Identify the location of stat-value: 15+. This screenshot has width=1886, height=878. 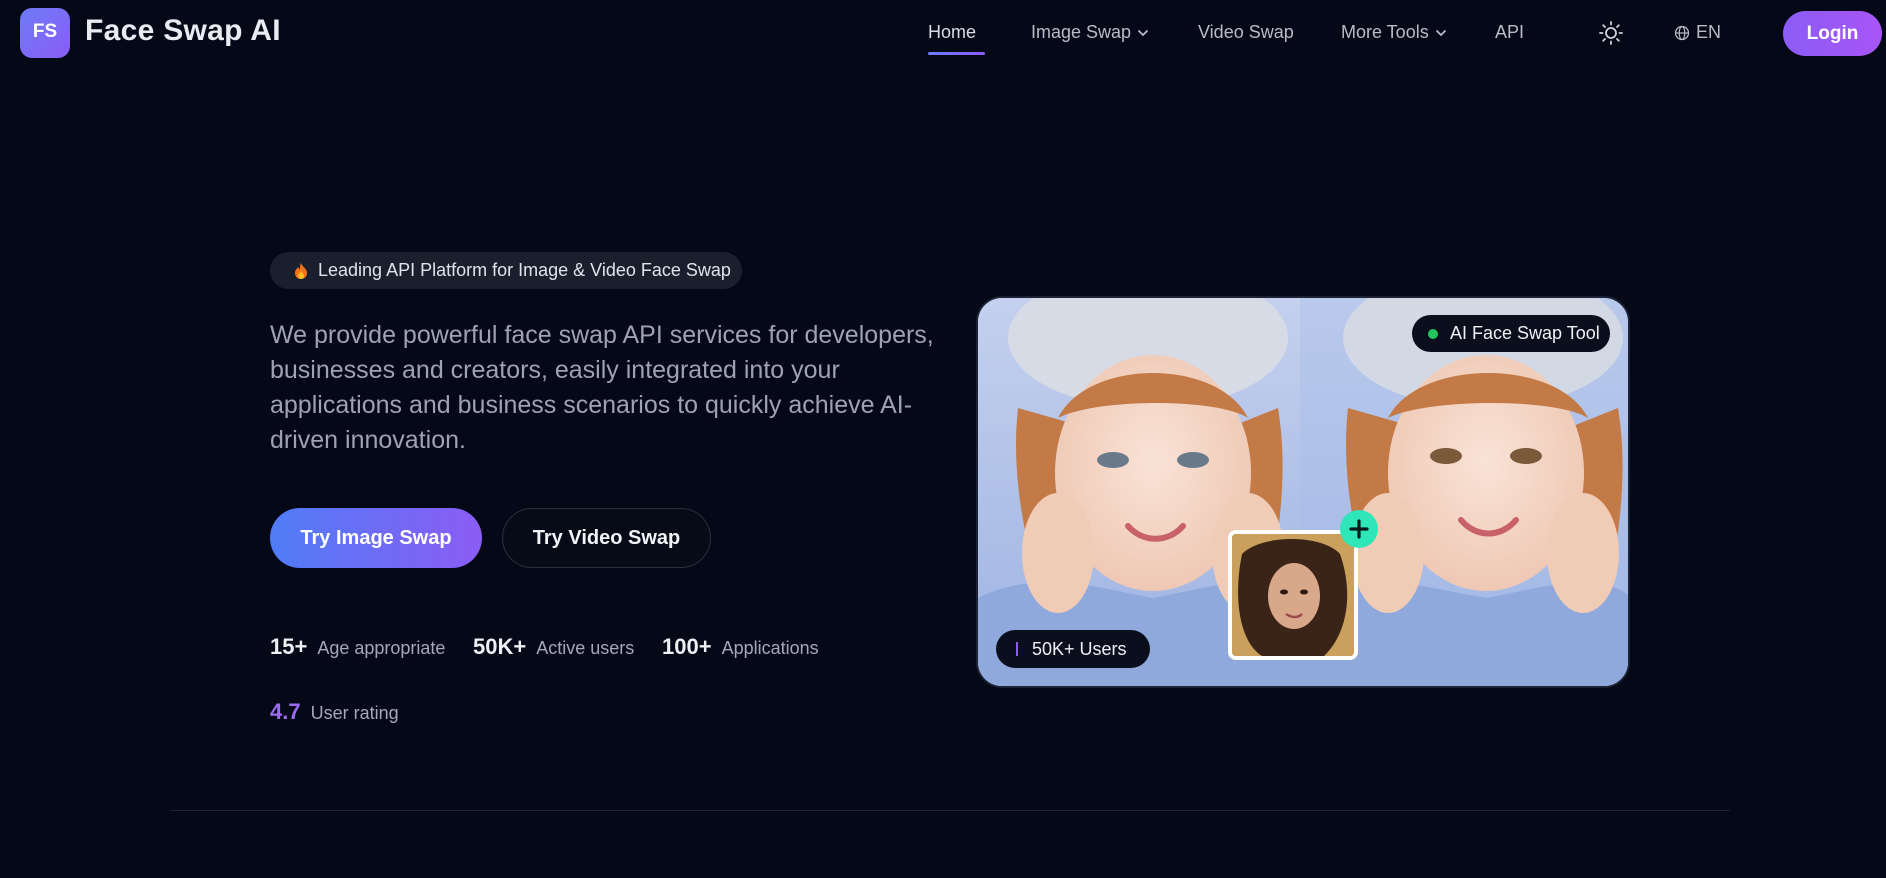
(289, 646).